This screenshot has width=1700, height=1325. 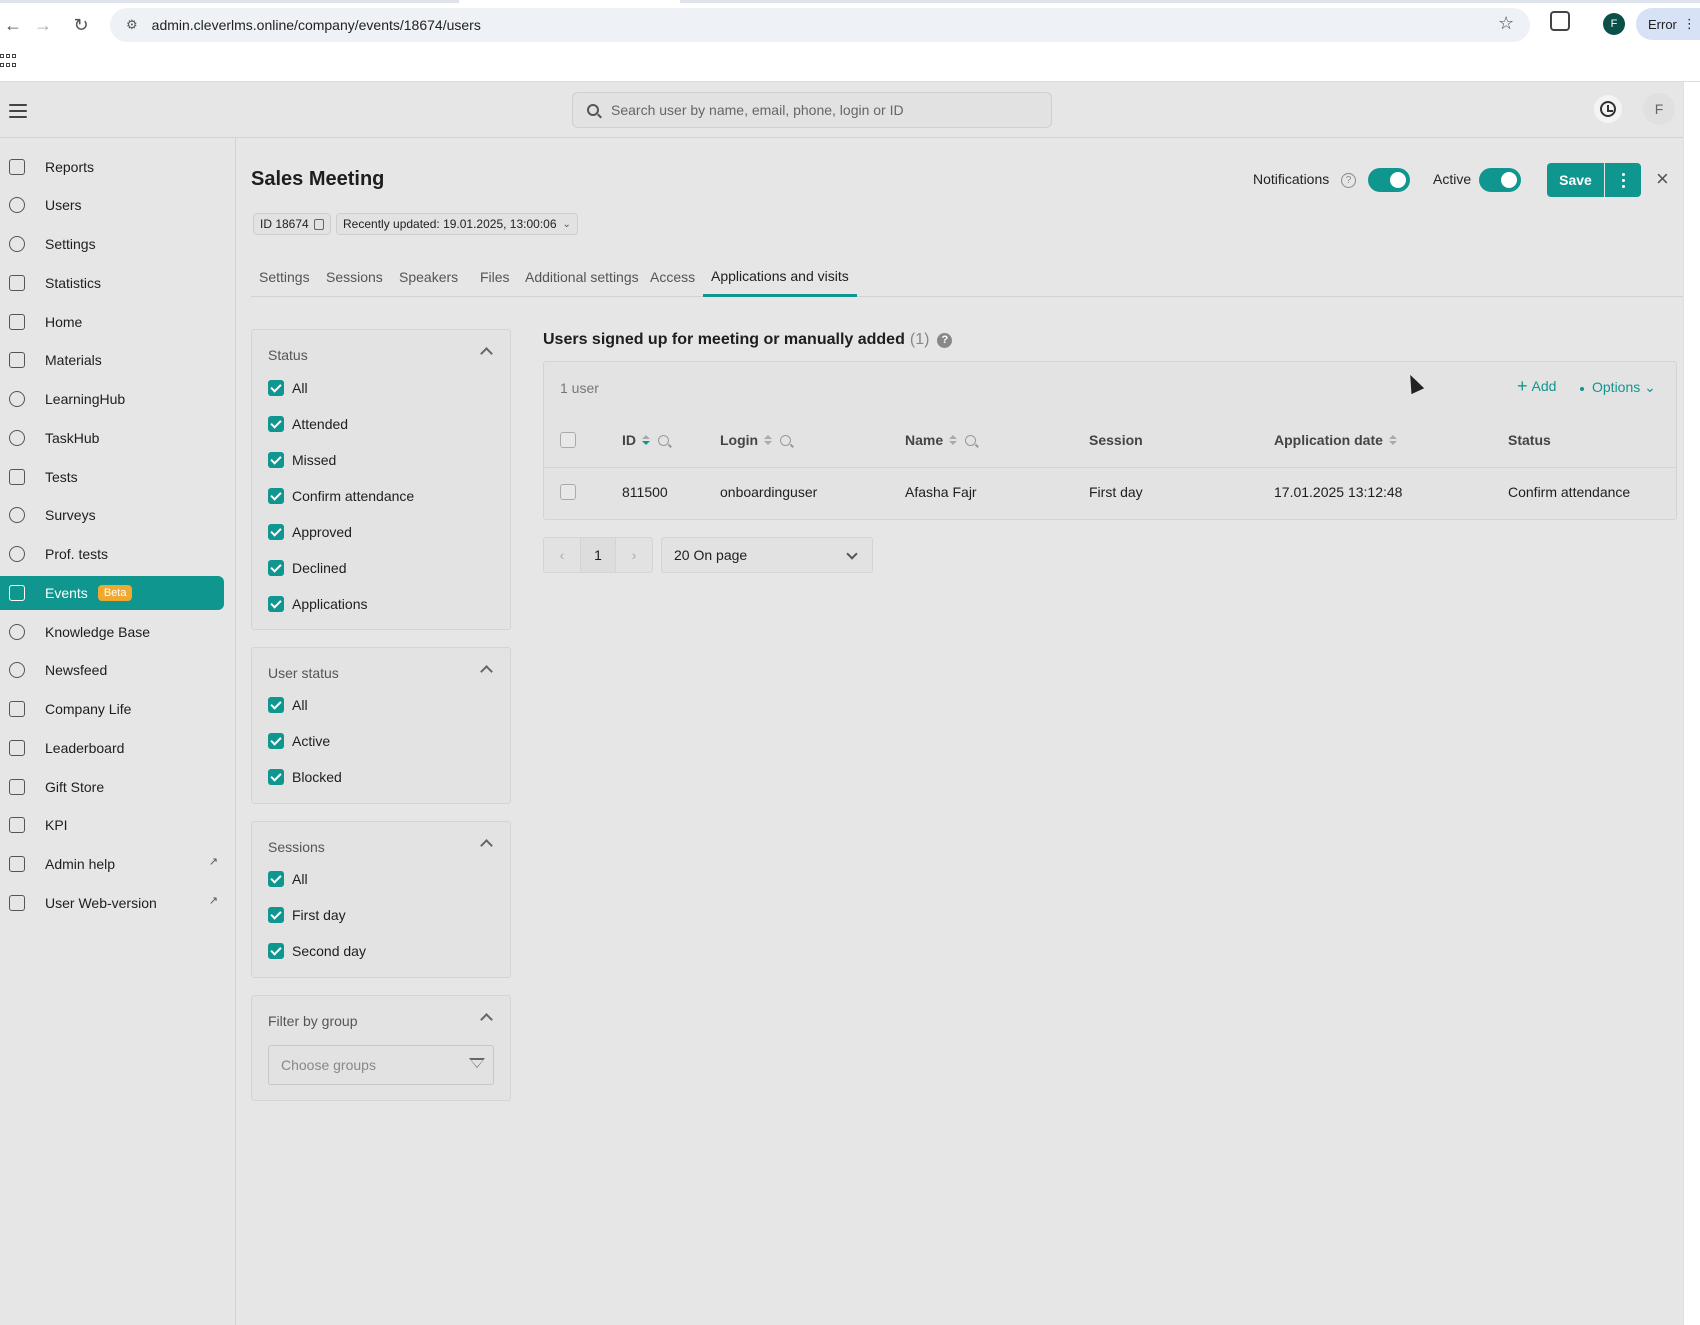 I want to click on cell-status: Confirm attendance, so click(x=1569, y=492).